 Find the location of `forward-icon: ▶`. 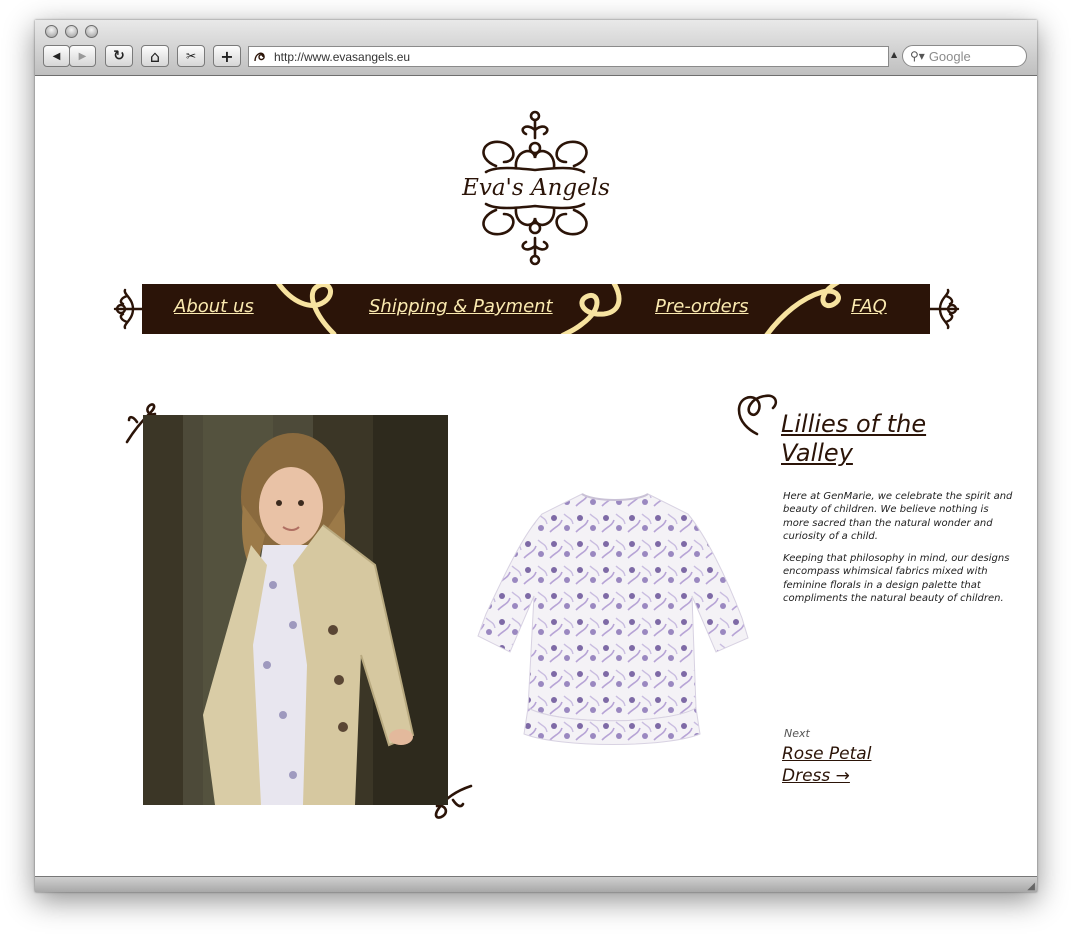

forward-icon: ▶ is located at coordinates (82, 56).